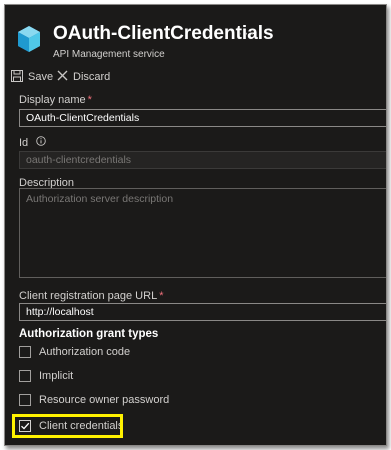 The width and height of the screenshot is (391, 450). What do you see at coordinates (88, 296) in the screenshot?
I see `client-registration-url-label-text: Client registration page URL` at bounding box center [88, 296].